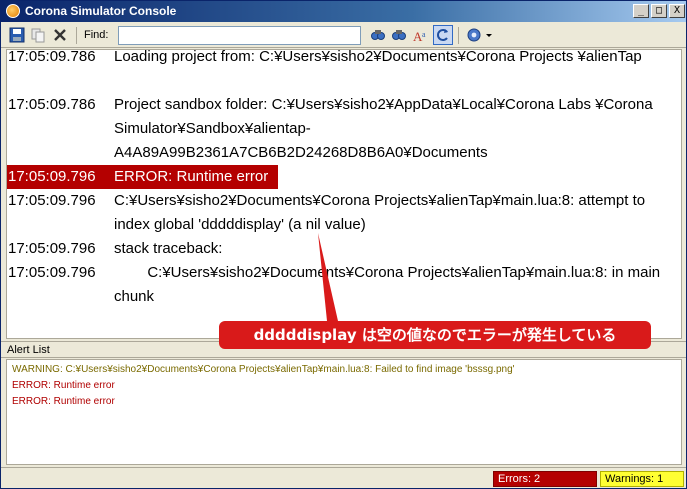  Describe the element at coordinates (378, 35) in the screenshot. I see `find-next-icon` at that location.